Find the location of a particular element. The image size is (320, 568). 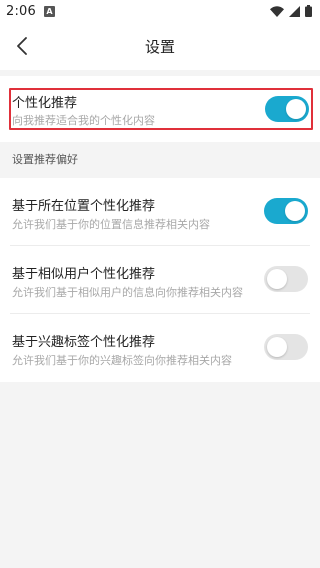

personalized-recommendation-toggle is located at coordinates (287, 109).